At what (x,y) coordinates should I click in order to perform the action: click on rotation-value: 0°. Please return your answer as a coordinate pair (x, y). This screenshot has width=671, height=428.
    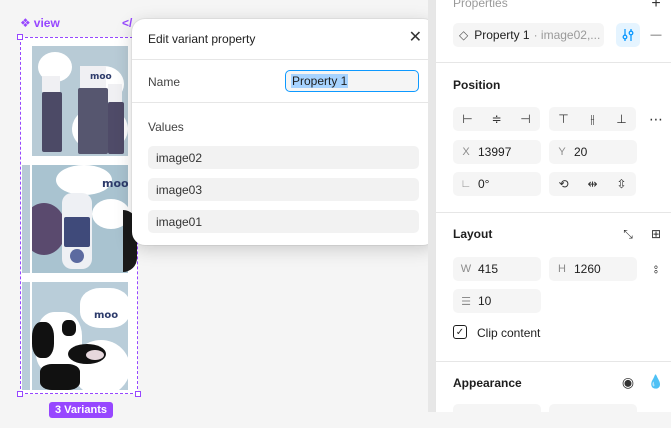
    Looking at the image, I should click on (484, 184).